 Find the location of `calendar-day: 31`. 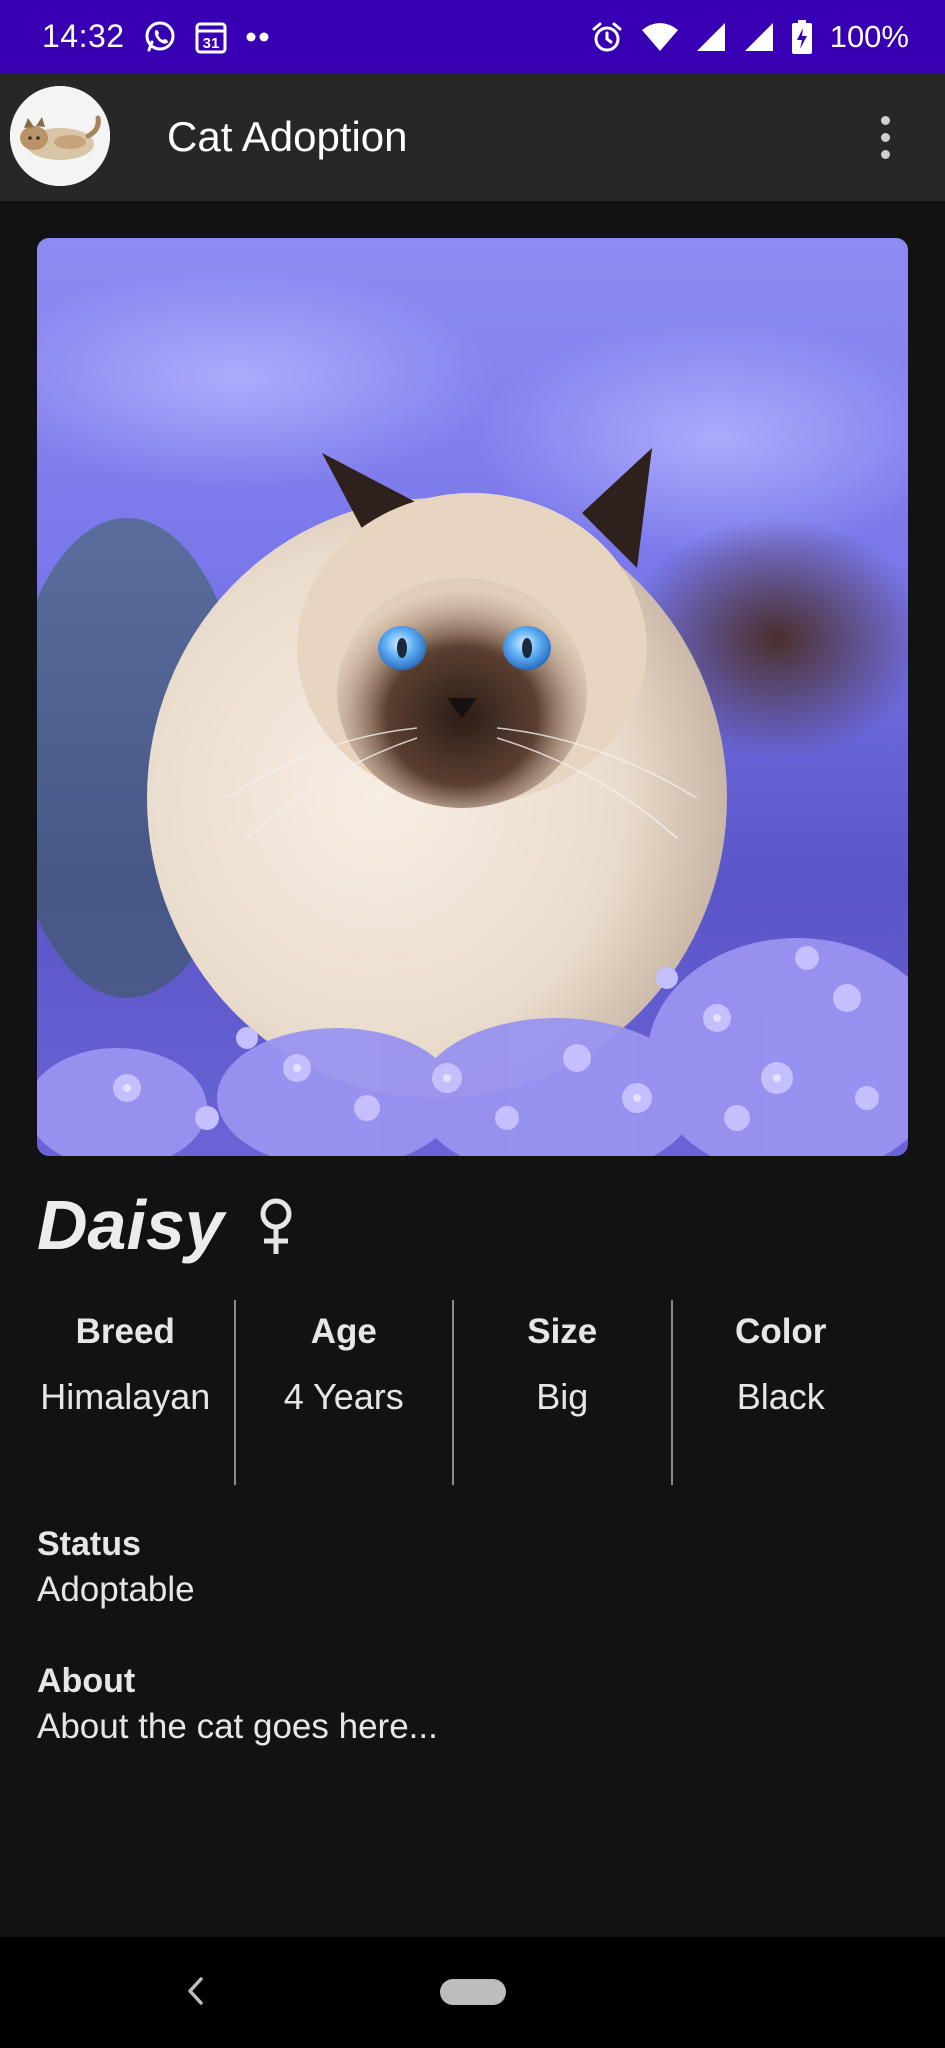

calendar-day: 31 is located at coordinates (210, 43).